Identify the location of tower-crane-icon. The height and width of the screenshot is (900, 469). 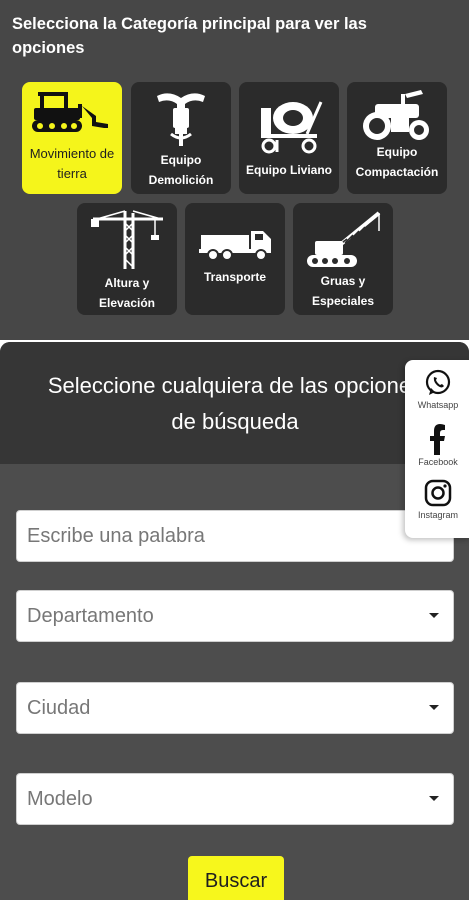
(127, 239).